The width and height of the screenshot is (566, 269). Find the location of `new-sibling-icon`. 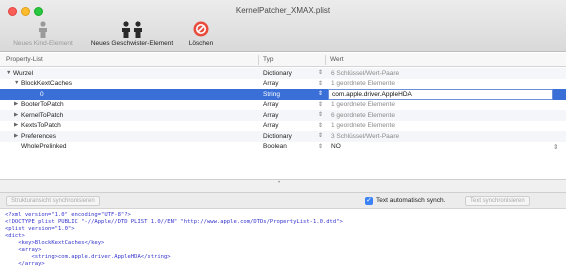

new-sibling-icon is located at coordinates (132, 29).